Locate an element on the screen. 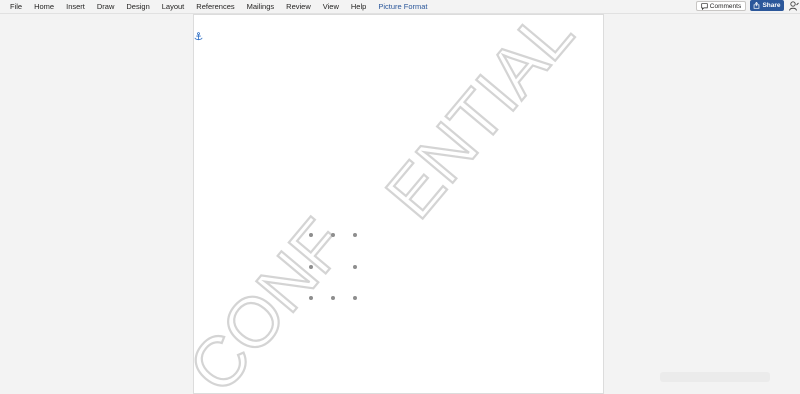 Image resolution: width=800 pixels, height=394 pixels. selection-handle-middle-left is located at coordinates (311, 267).